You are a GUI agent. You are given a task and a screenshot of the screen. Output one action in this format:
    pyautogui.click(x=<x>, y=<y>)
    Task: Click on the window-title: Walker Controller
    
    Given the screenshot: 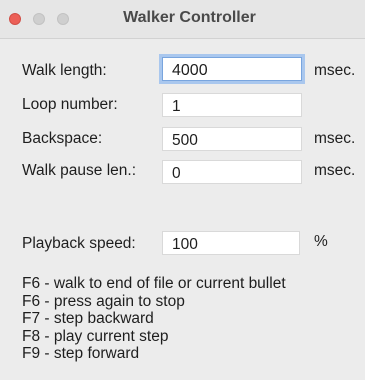 What is the action you would take?
    pyautogui.click(x=189, y=17)
    